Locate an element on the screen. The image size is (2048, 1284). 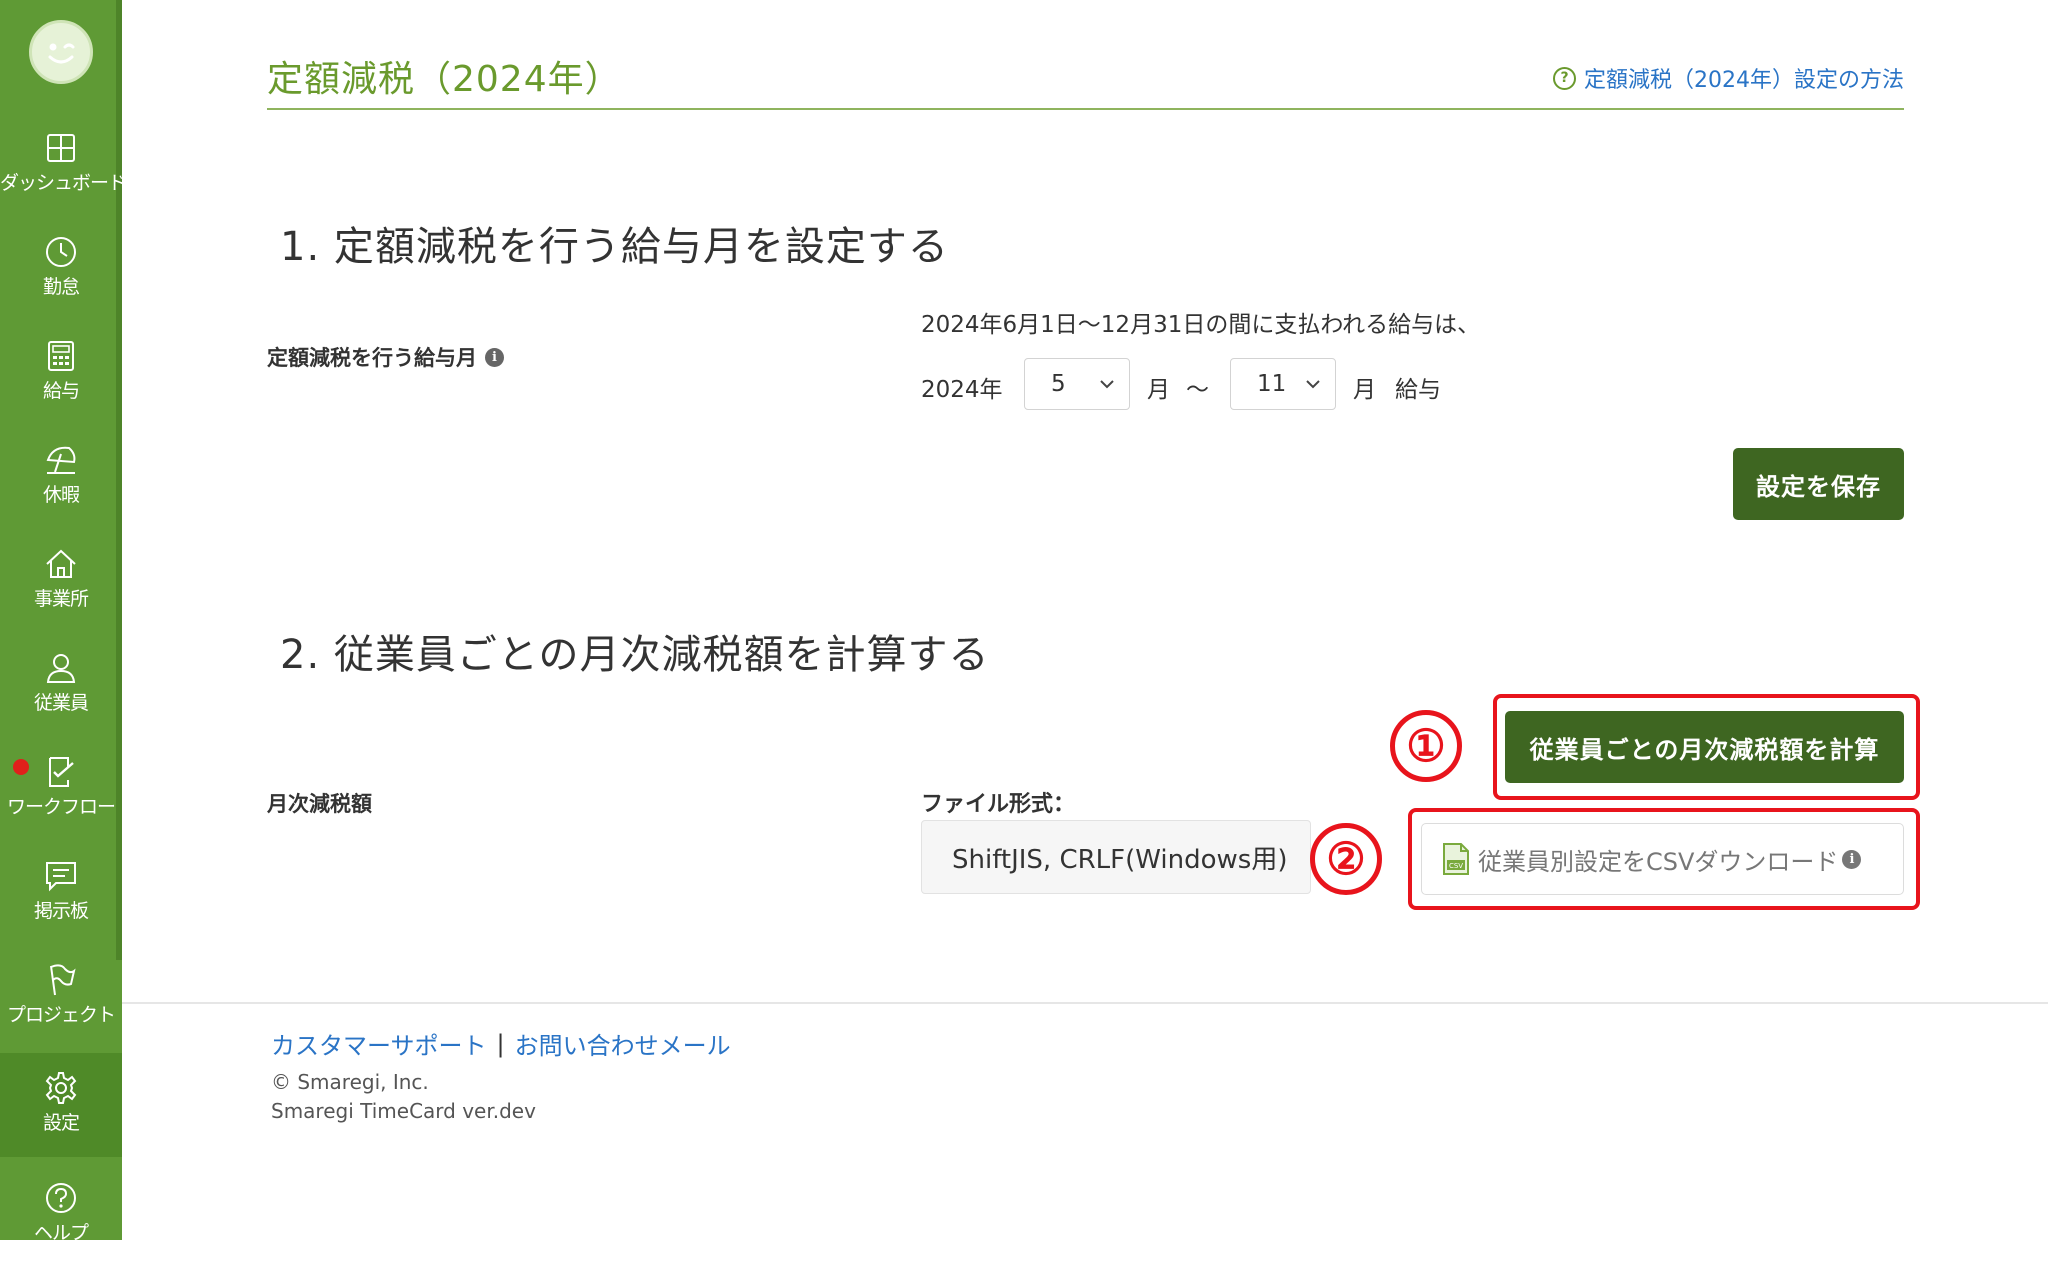
sidebar-item-label: 事業所 is located at coordinates (61, 599).